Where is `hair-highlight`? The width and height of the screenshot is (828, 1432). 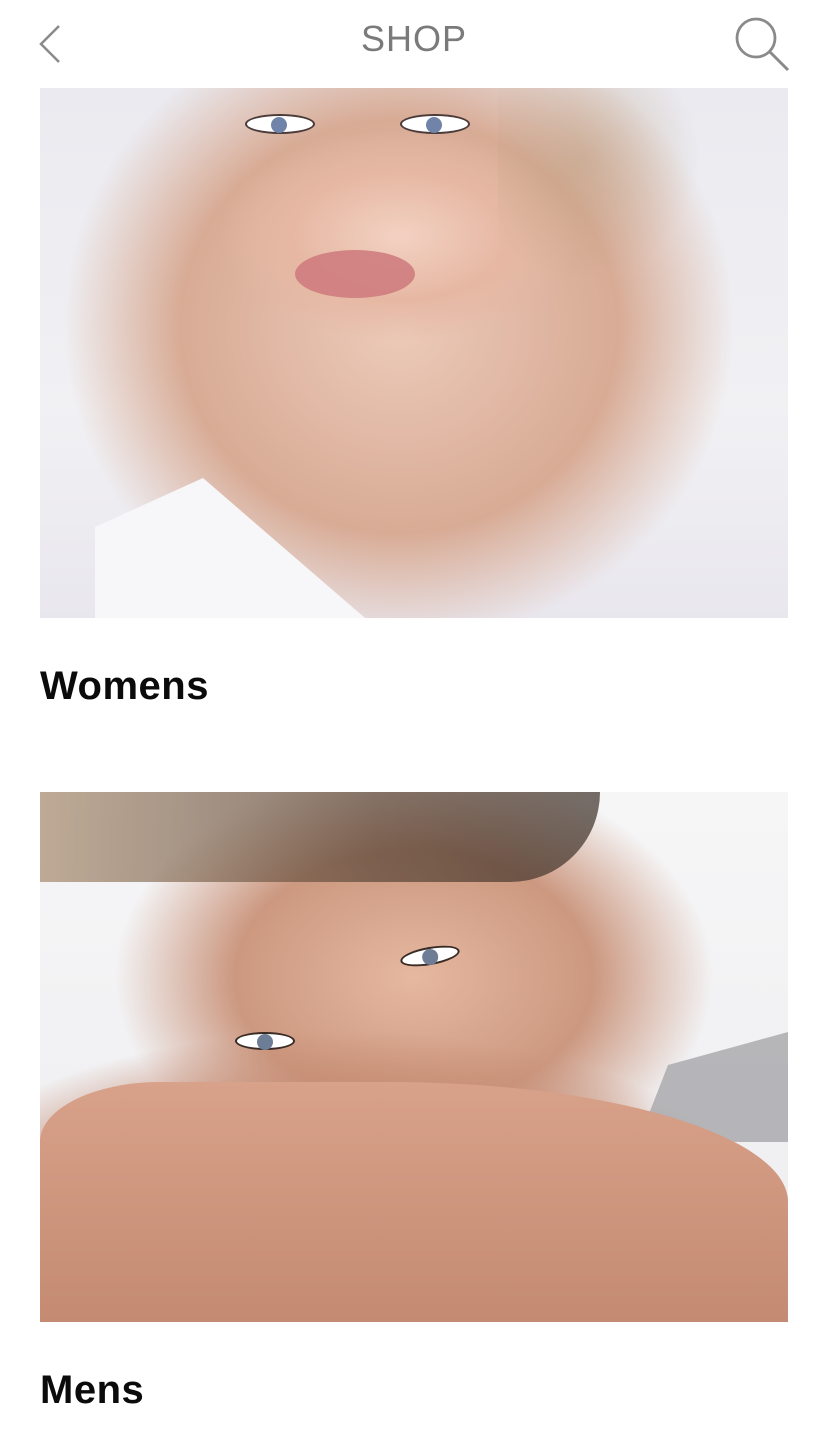 hair-highlight is located at coordinates (638, 263).